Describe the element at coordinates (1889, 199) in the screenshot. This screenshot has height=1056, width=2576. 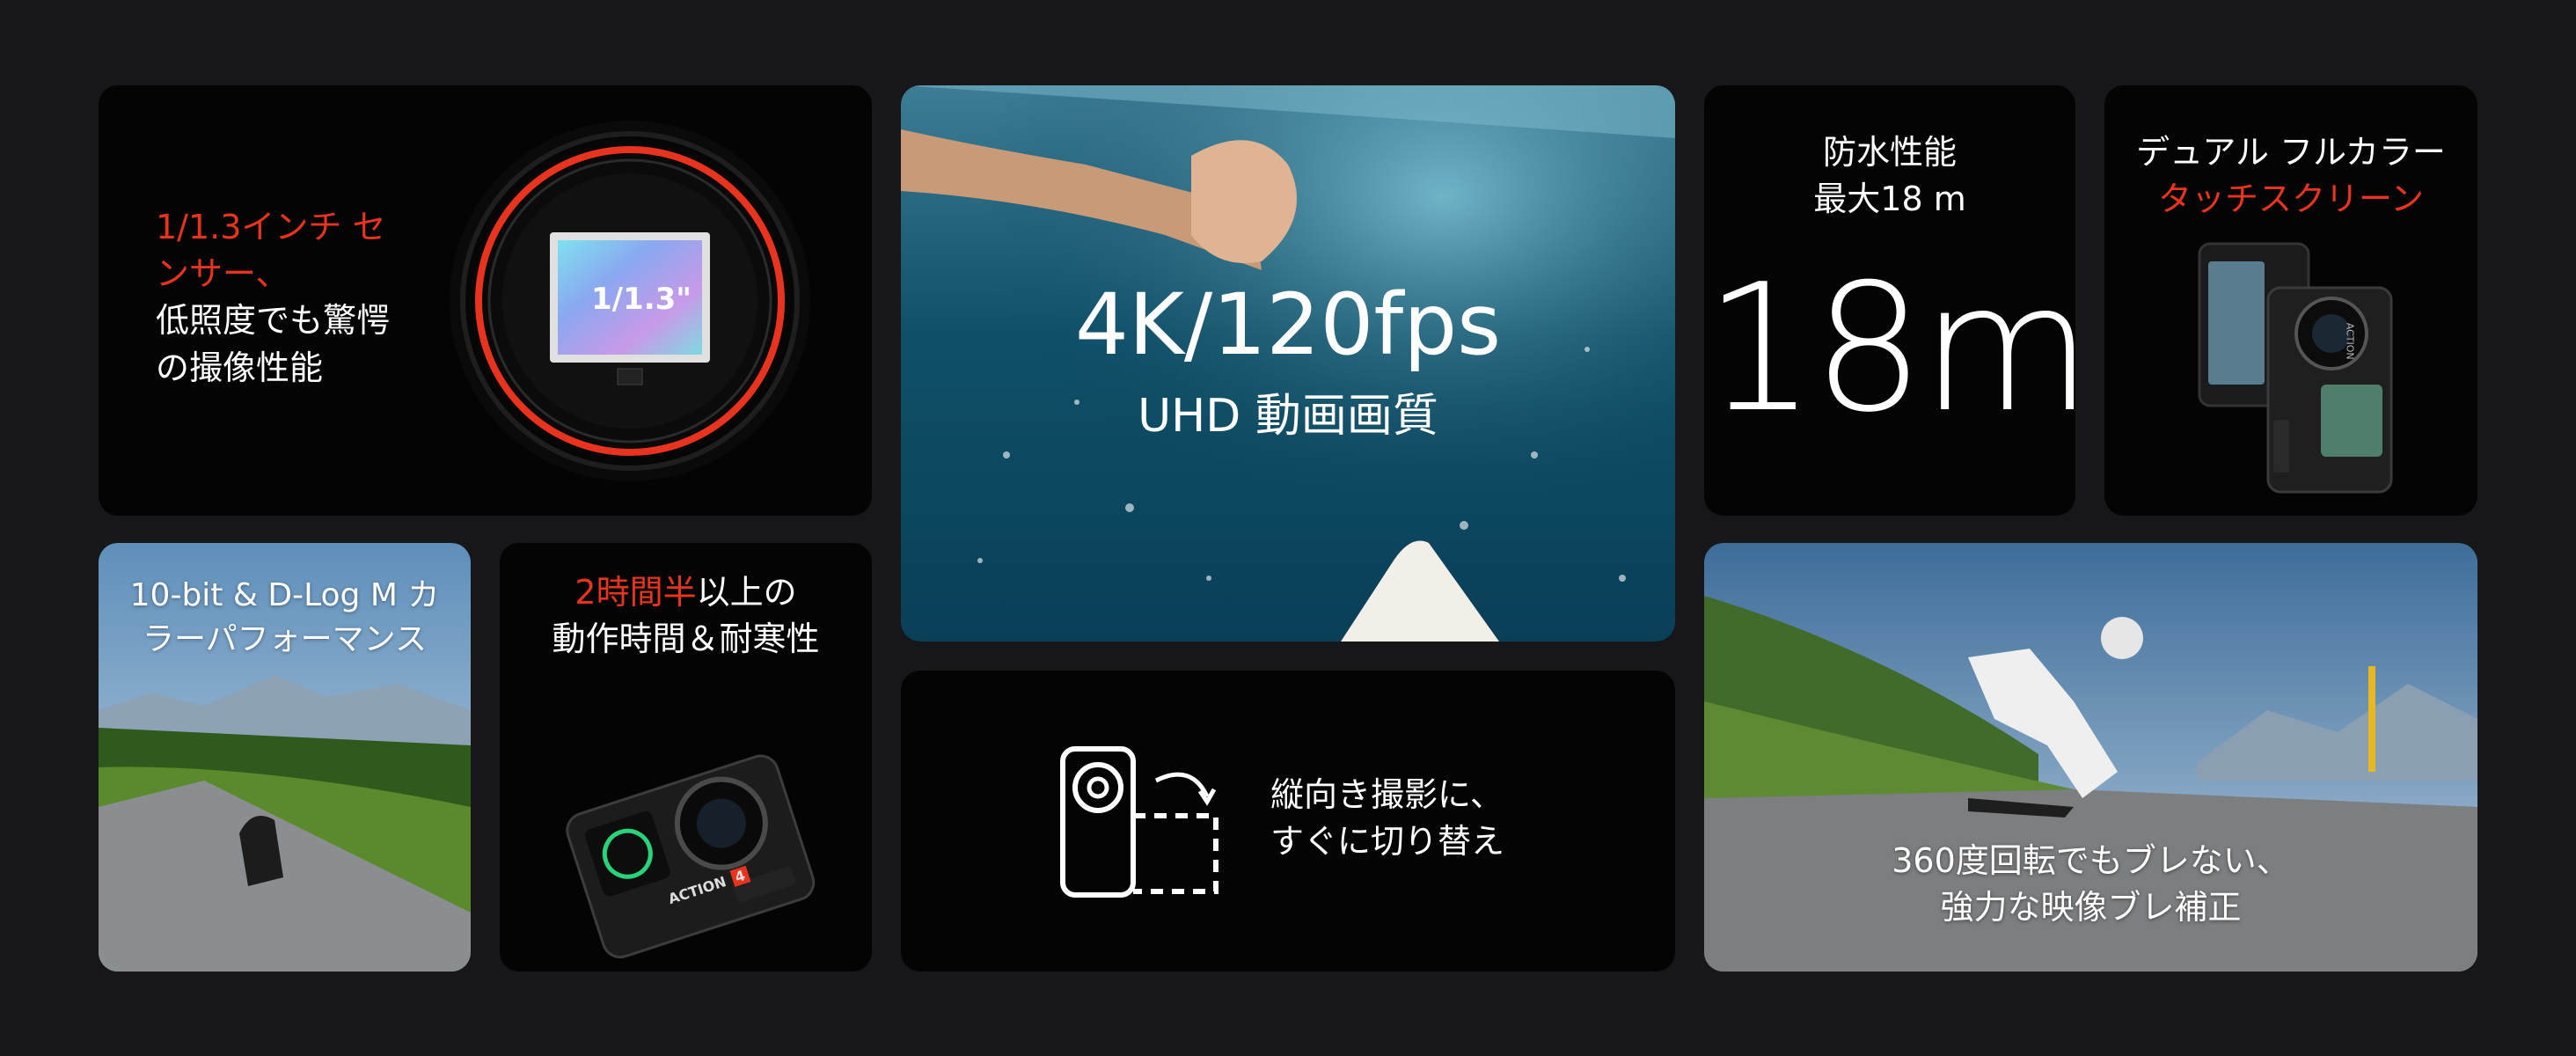
I see `waterproof-label-line2: 最大18 m` at that location.